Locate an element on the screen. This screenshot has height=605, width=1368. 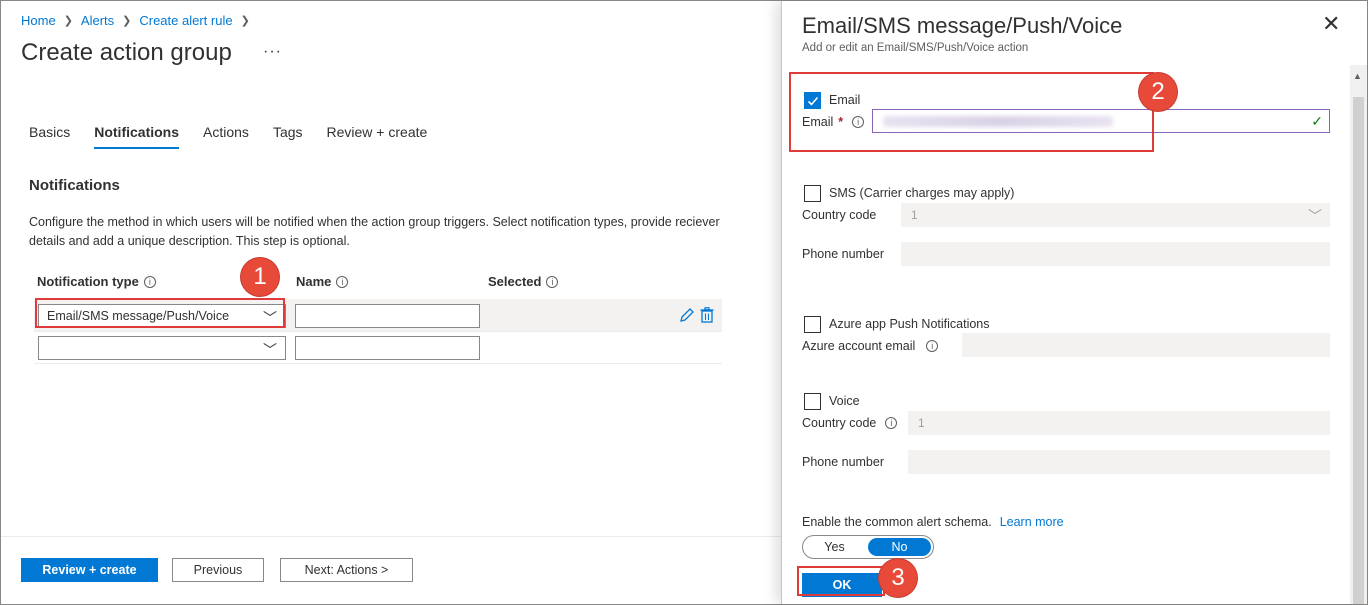
column-header-name: Name i is located at coordinates (322, 281).